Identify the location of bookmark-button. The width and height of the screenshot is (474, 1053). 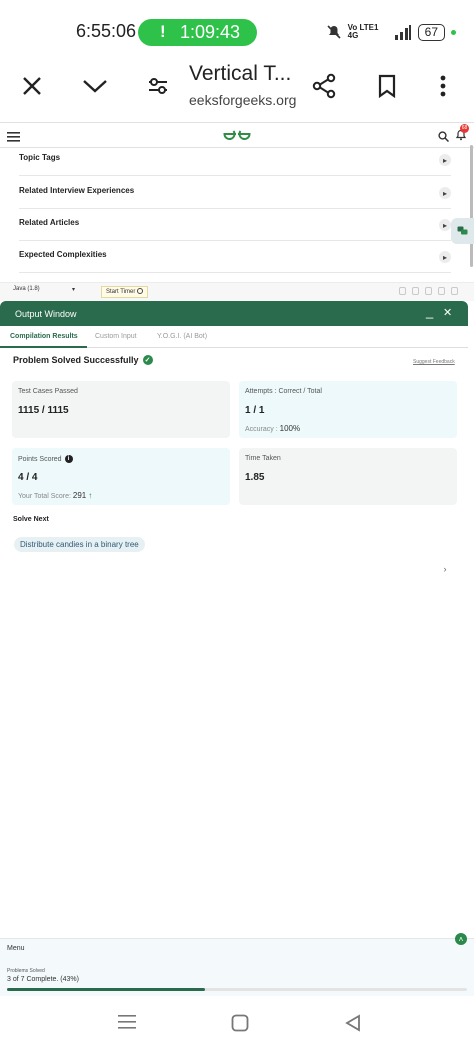
(387, 86).